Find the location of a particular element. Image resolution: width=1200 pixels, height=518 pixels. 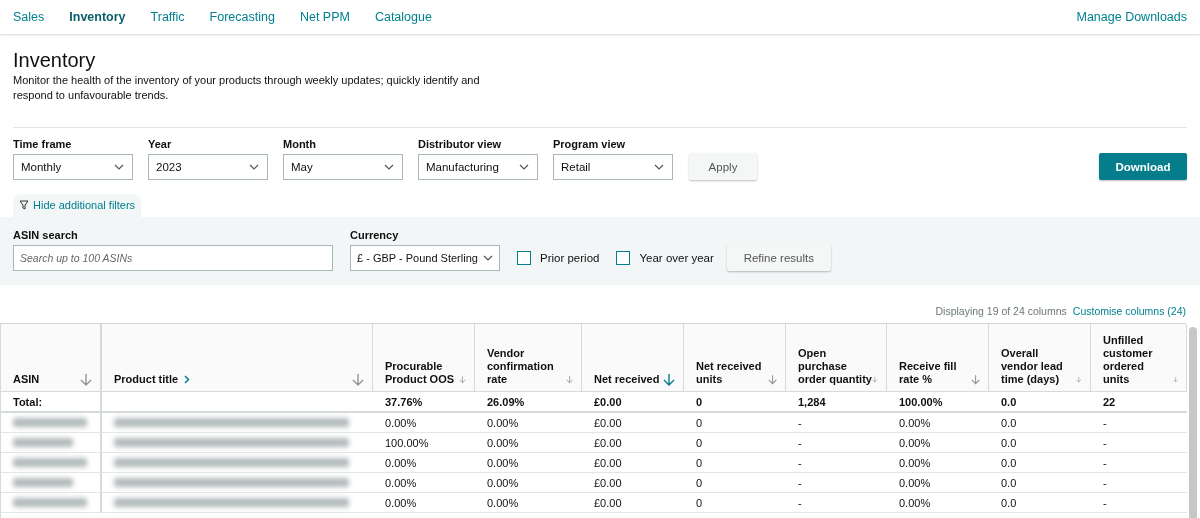

column-header: Unfilled customer ordered units is located at coordinates (1139, 358).